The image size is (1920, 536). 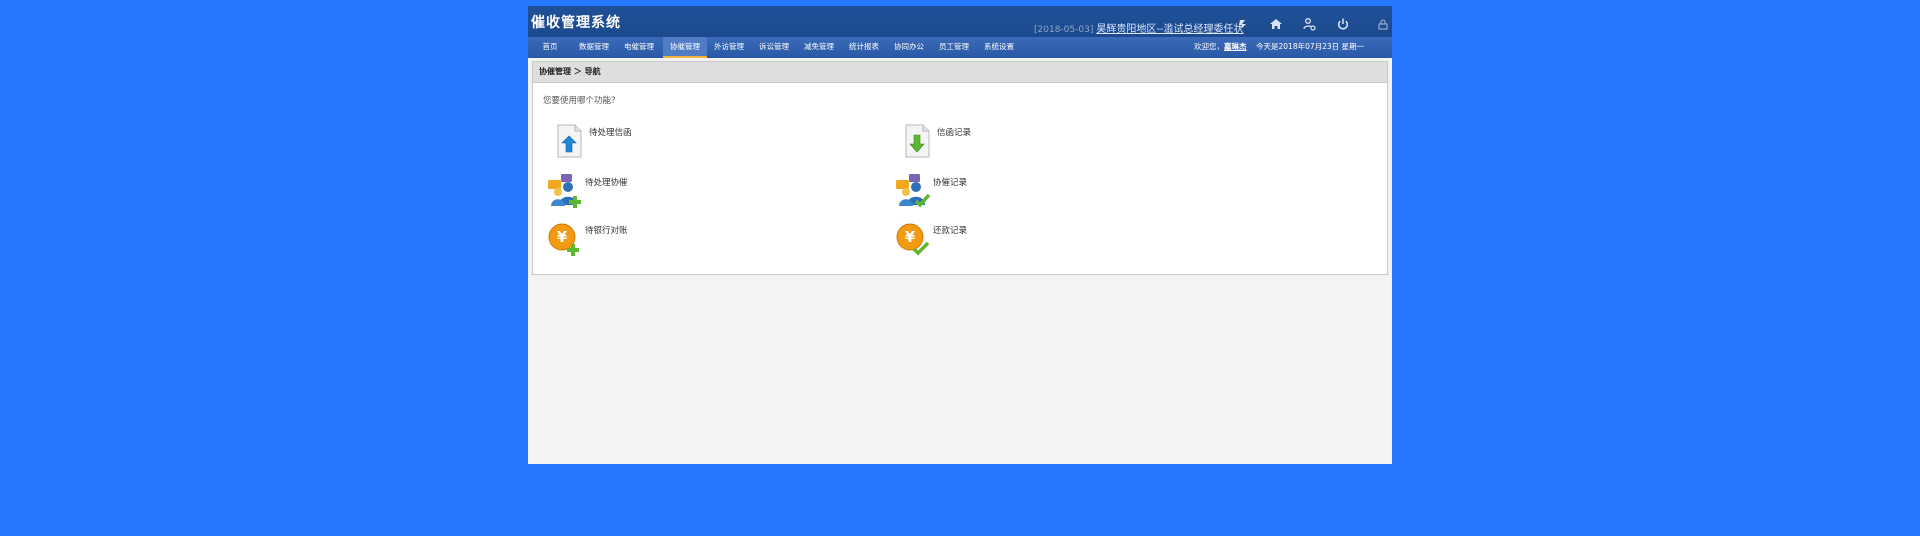 I want to click on refresh-icon, so click(x=1243, y=24).